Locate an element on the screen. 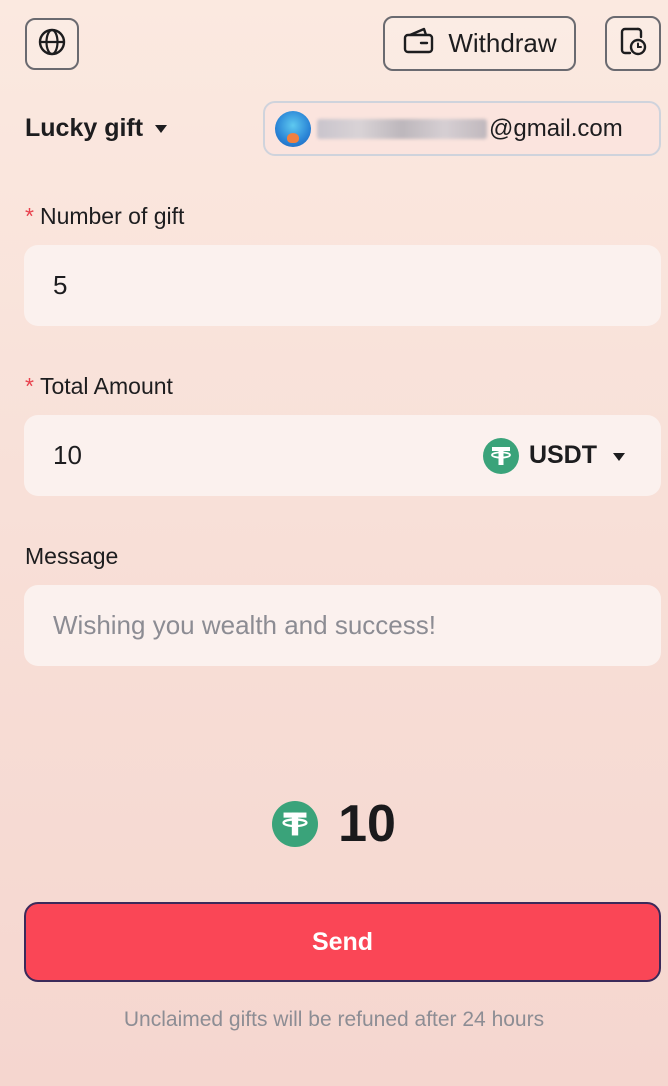 The width and height of the screenshot is (668, 1086). total-summary: 10 is located at coordinates (334, 824).